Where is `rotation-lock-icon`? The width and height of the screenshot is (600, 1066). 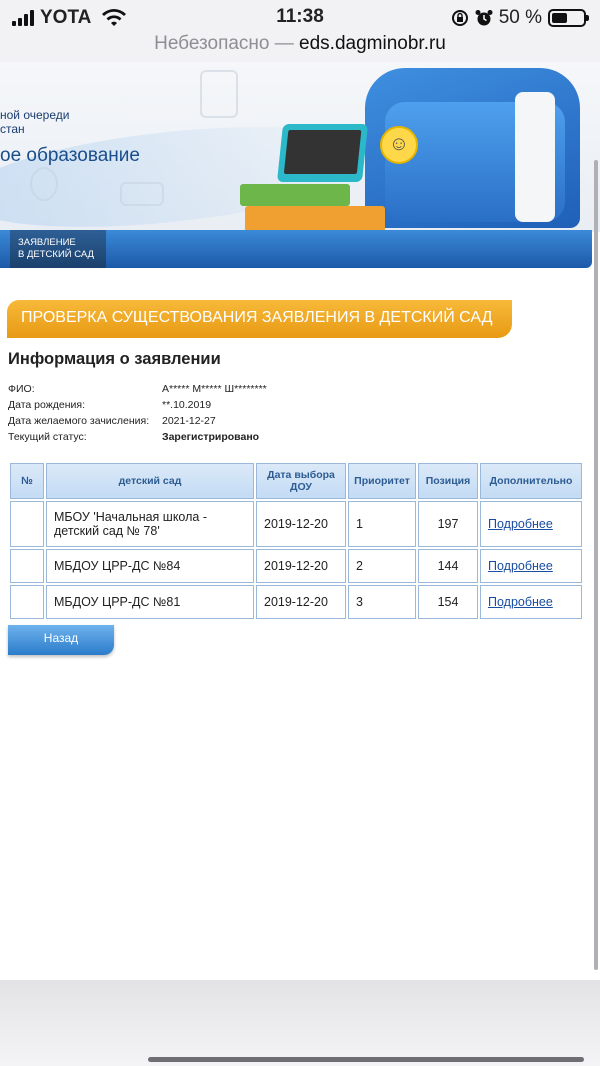 rotation-lock-icon is located at coordinates (459, 18).